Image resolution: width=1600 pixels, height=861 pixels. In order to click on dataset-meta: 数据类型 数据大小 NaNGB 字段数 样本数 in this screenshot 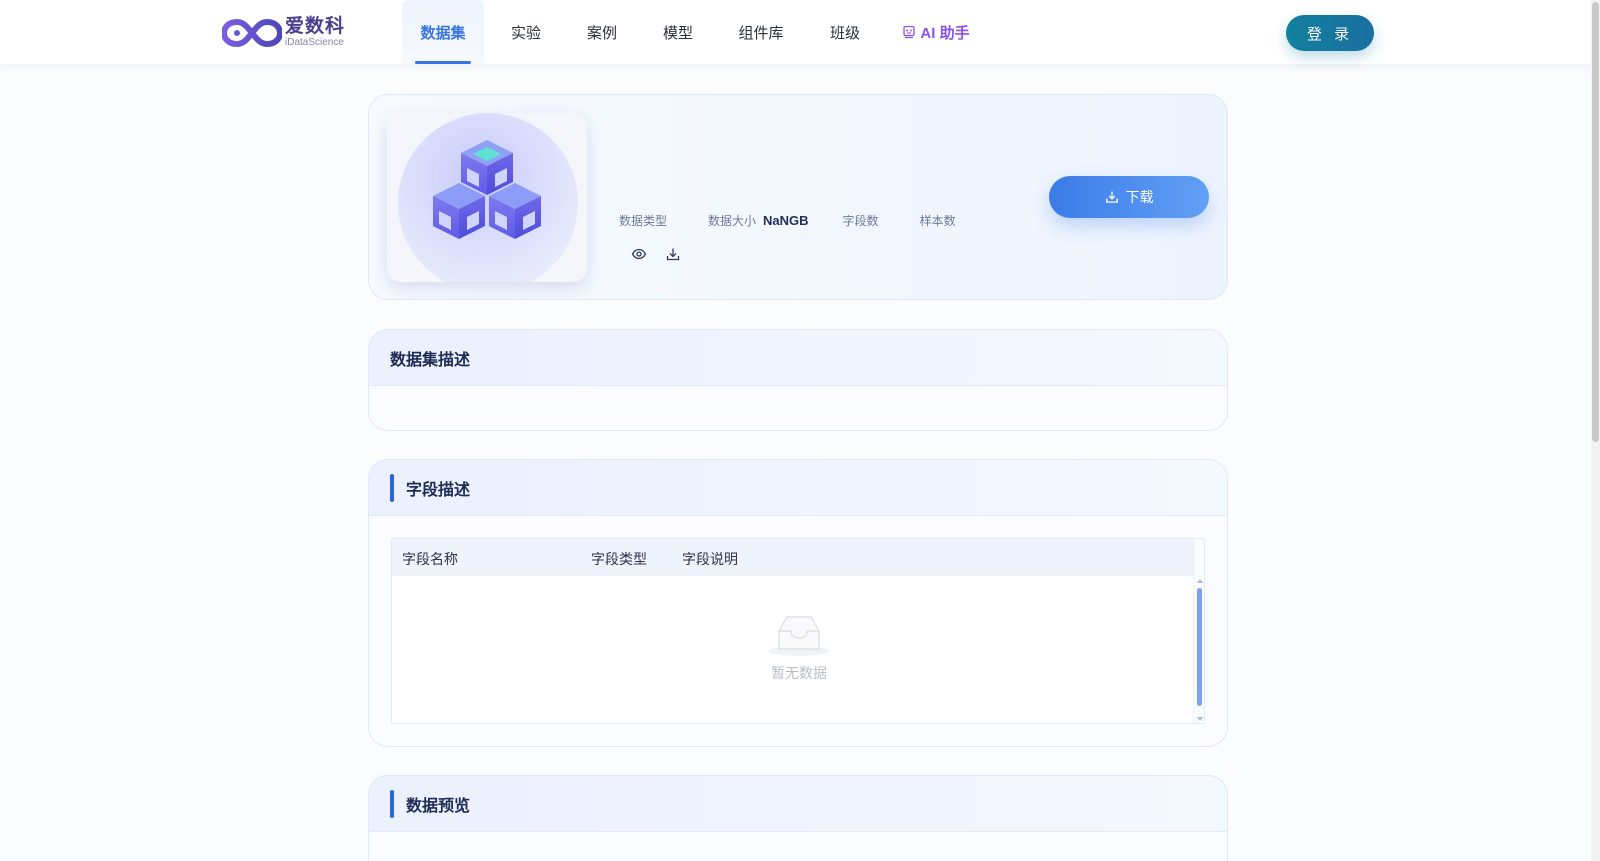, I will do `click(808, 220)`.